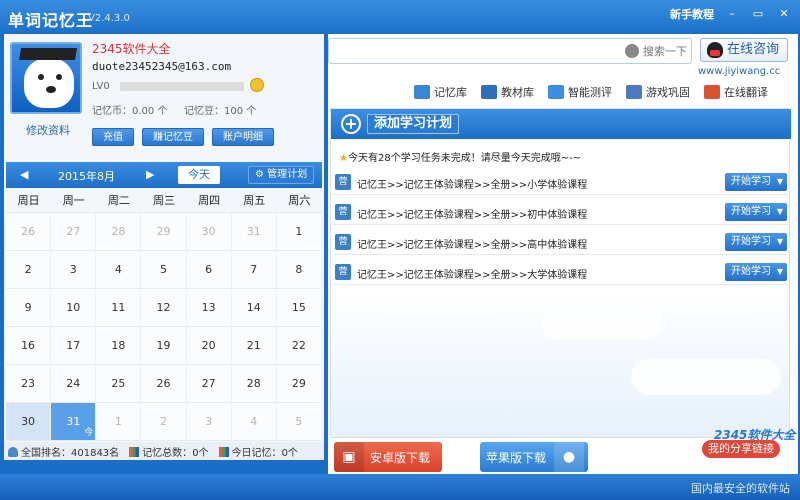 Image resolution: width=800 pixels, height=500 pixels. I want to click on search-button: 搜索一下, so click(656, 51).